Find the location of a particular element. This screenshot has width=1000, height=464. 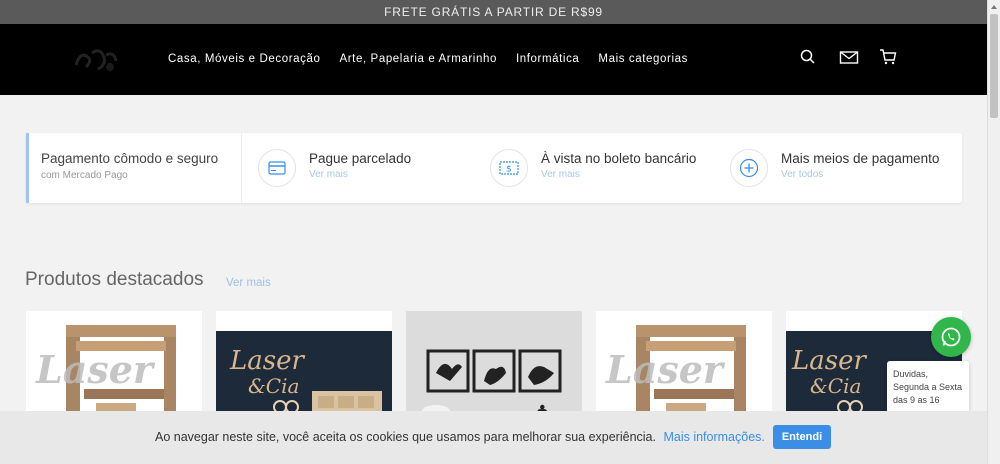

payment-option-title: Pague parcelado is located at coordinates (360, 158).